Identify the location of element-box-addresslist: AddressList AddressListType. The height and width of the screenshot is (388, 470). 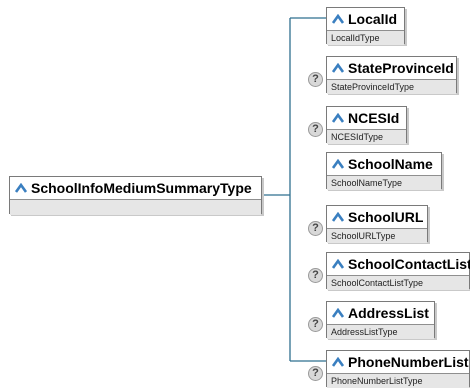
(380, 320).